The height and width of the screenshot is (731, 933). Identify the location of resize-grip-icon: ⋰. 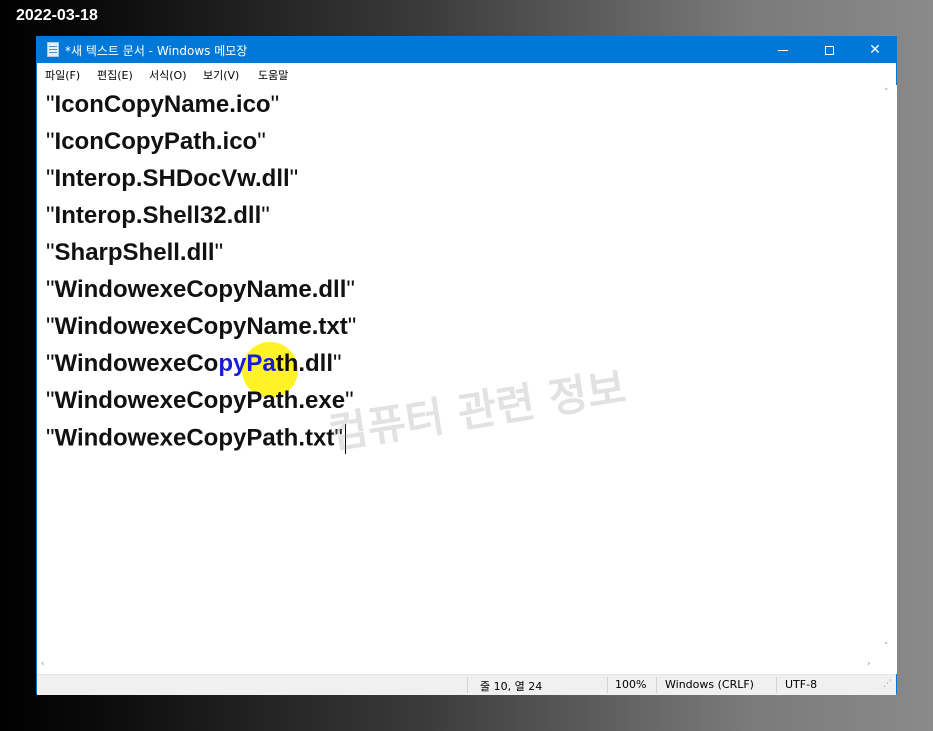
(887, 684).